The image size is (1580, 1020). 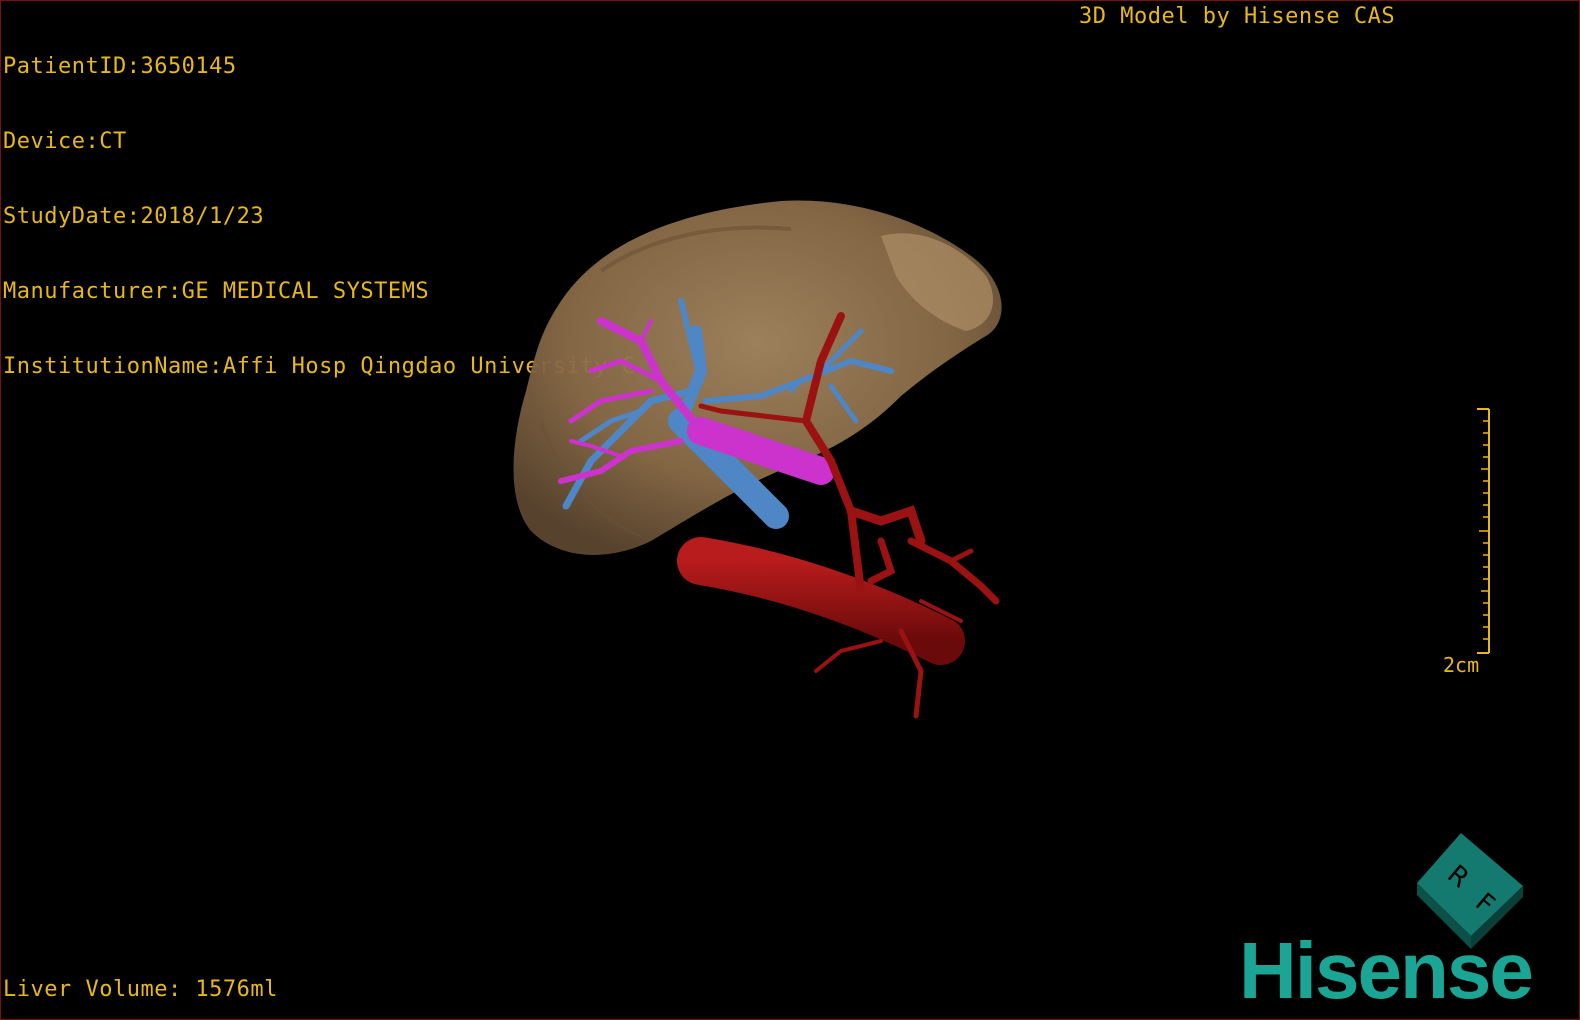 What do you see at coordinates (1386, 970) in the screenshot?
I see `hisense-logo: Hisense` at bounding box center [1386, 970].